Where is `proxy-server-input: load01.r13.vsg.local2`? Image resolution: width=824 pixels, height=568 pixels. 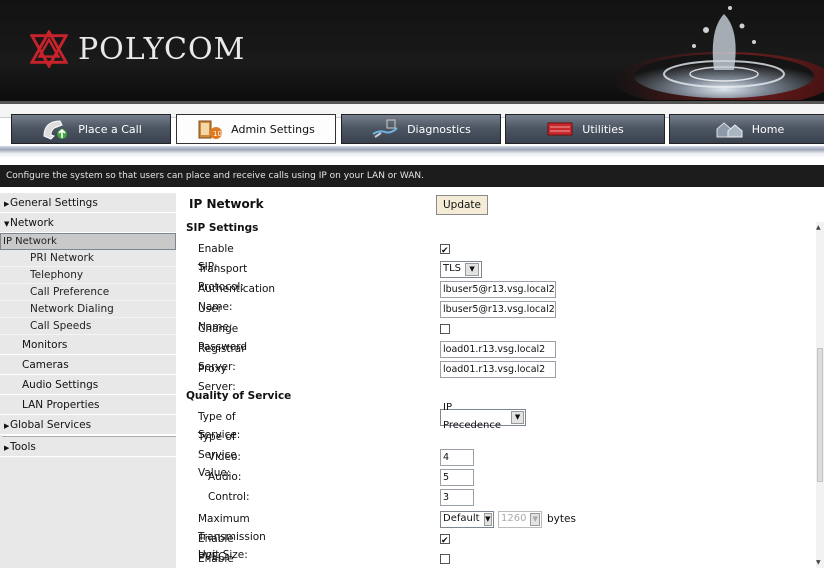
proxy-server-input: load01.r13.vsg.local2 is located at coordinates (498, 369).